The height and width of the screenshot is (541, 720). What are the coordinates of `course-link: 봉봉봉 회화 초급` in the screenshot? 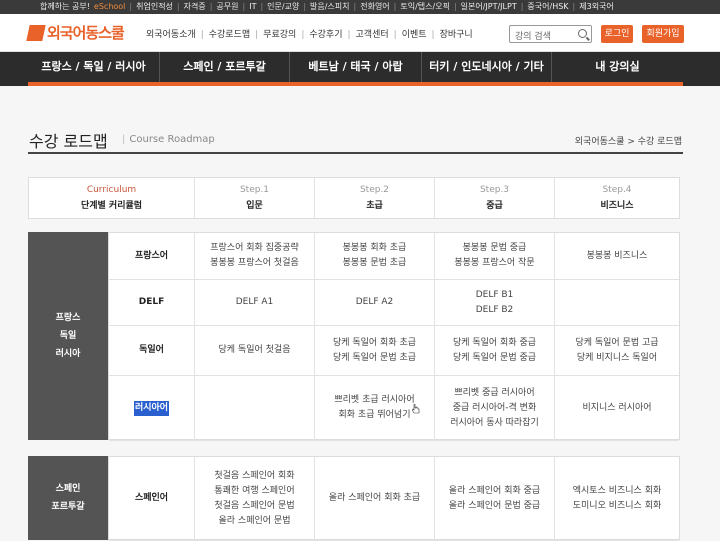 It's located at (375, 248).